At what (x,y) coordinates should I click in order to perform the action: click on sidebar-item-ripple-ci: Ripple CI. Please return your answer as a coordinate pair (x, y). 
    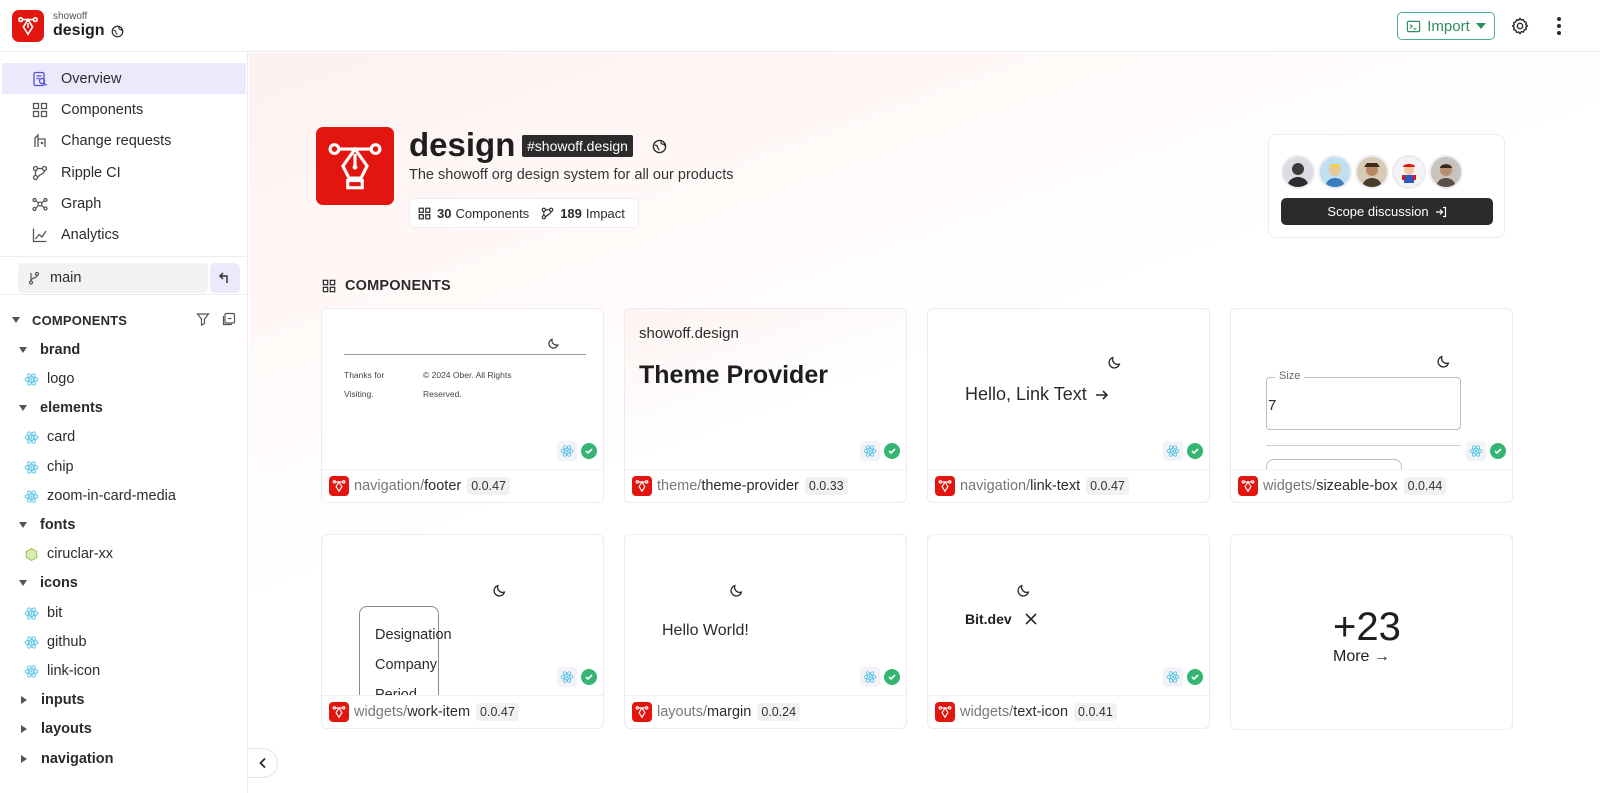
    Looking at the image, I should click on (124, 172).